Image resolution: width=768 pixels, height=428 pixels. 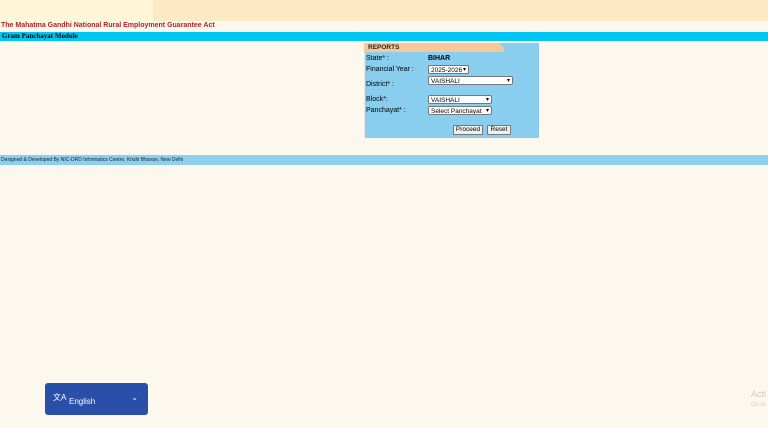 I want to click on reset-button: Reset, so click(x=499, y=130).